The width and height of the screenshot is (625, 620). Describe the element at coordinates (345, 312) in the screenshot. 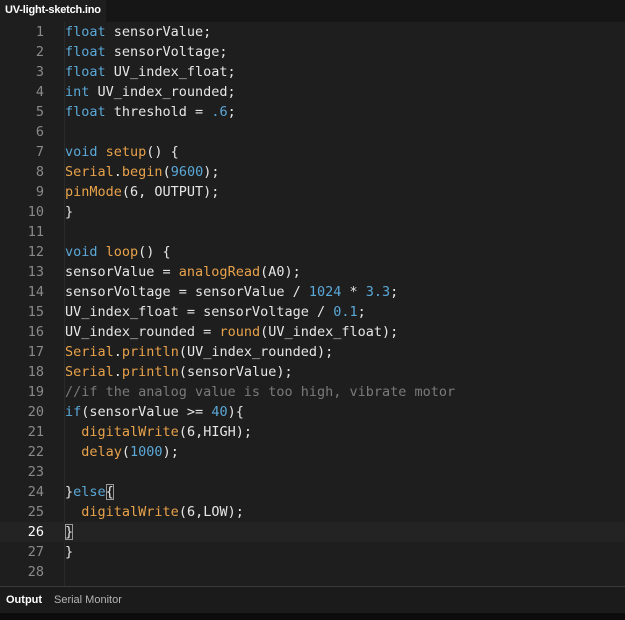

I see `code-token: 0.1` at that location.